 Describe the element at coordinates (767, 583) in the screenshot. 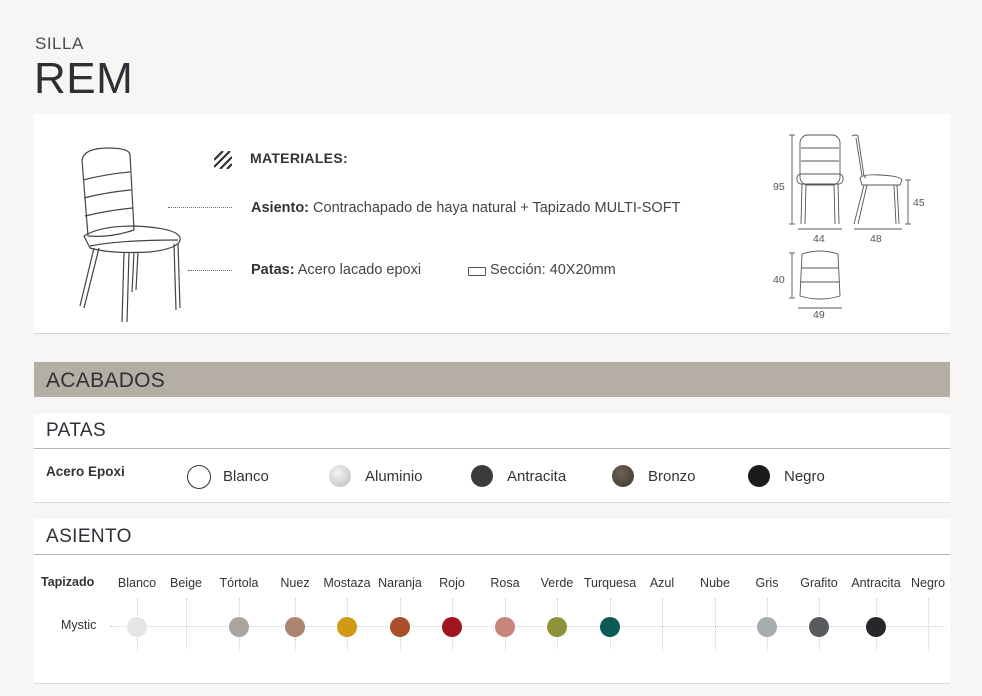

I see `fabric-color-header: Gris` at that location.